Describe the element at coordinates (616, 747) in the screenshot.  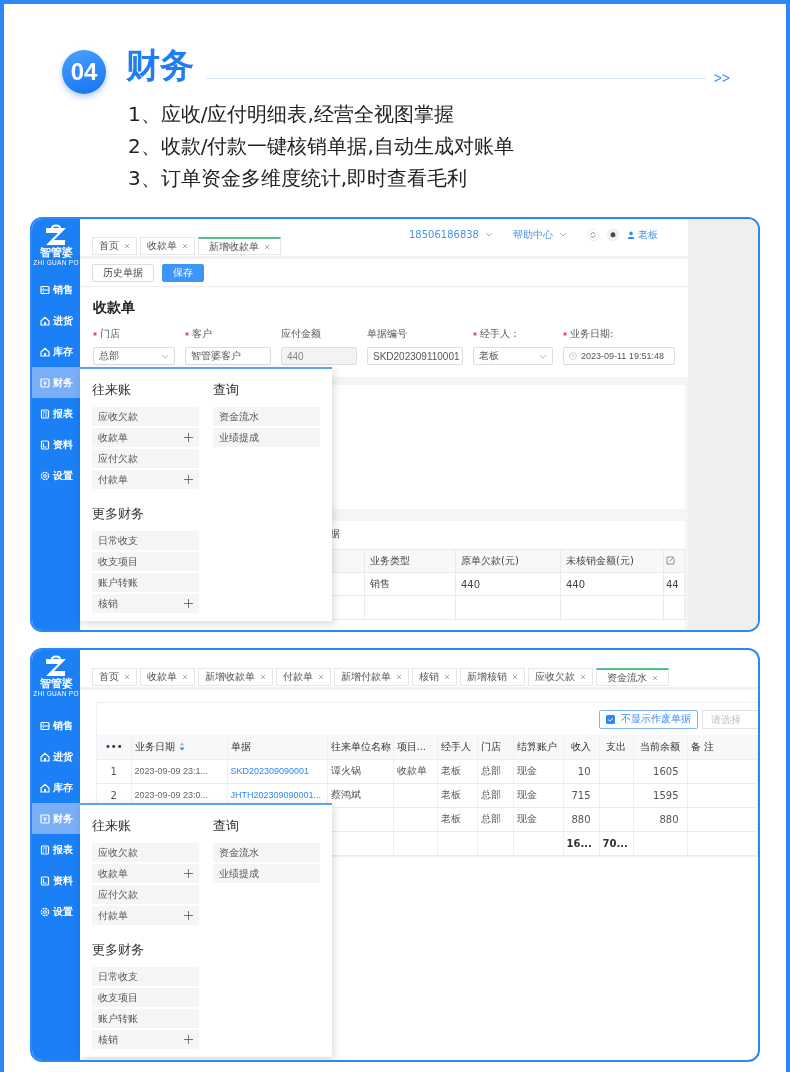
I see `column-header: 支出` at that location.